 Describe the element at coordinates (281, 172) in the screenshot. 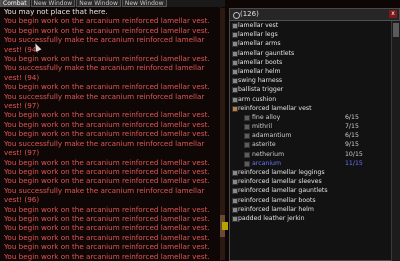

I see `row-label: reinforced lamellar leggings` at that location.